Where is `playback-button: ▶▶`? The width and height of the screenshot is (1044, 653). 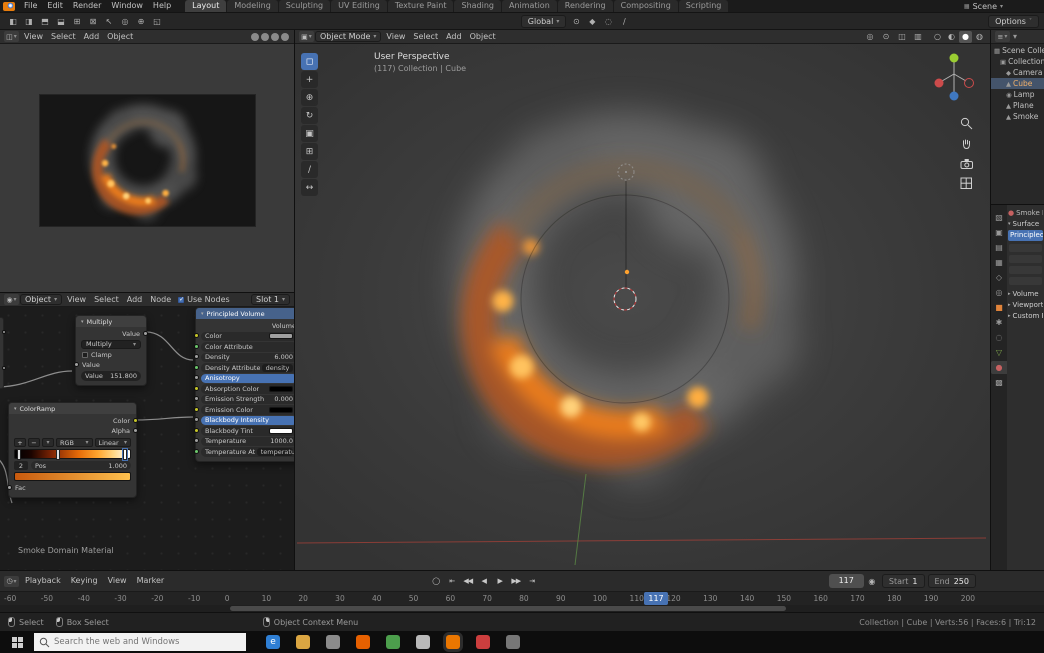
playback-button: ▶▶ is located at coordinates (515, 581).